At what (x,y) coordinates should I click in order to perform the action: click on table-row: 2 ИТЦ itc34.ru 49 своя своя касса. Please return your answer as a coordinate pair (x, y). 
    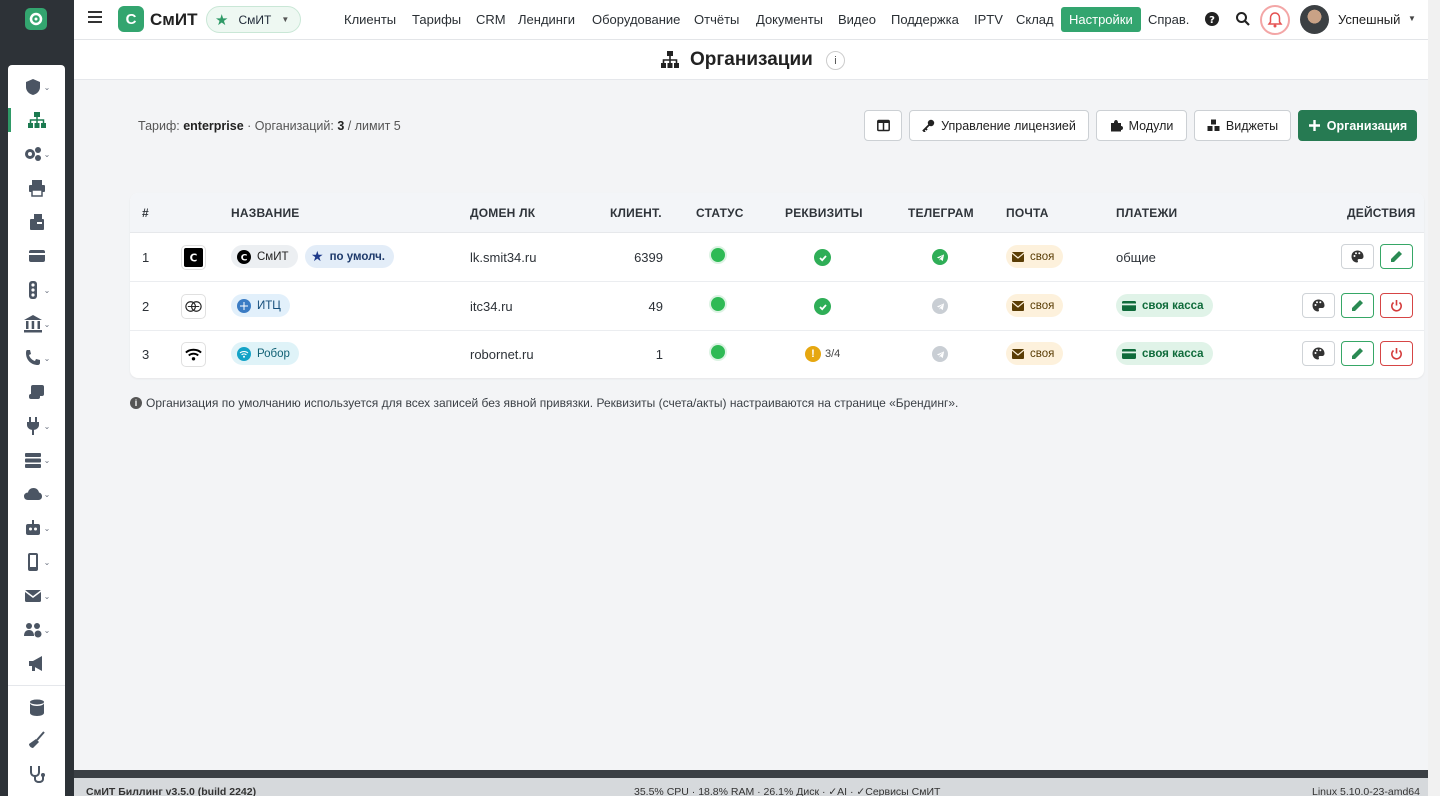
    Looking at the image, I should click on (777, 306).